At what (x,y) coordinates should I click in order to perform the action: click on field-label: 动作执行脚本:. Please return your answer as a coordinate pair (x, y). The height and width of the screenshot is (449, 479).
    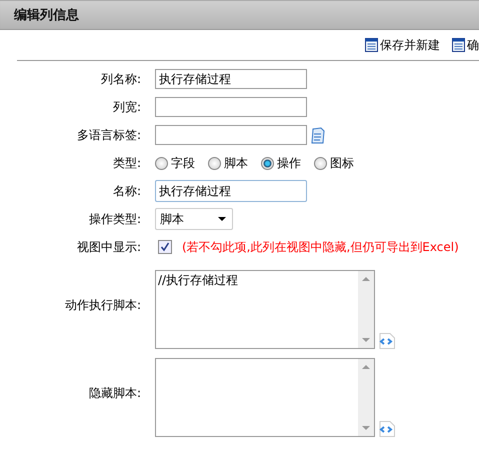
    Looking at the image, I should click on (102, 305).